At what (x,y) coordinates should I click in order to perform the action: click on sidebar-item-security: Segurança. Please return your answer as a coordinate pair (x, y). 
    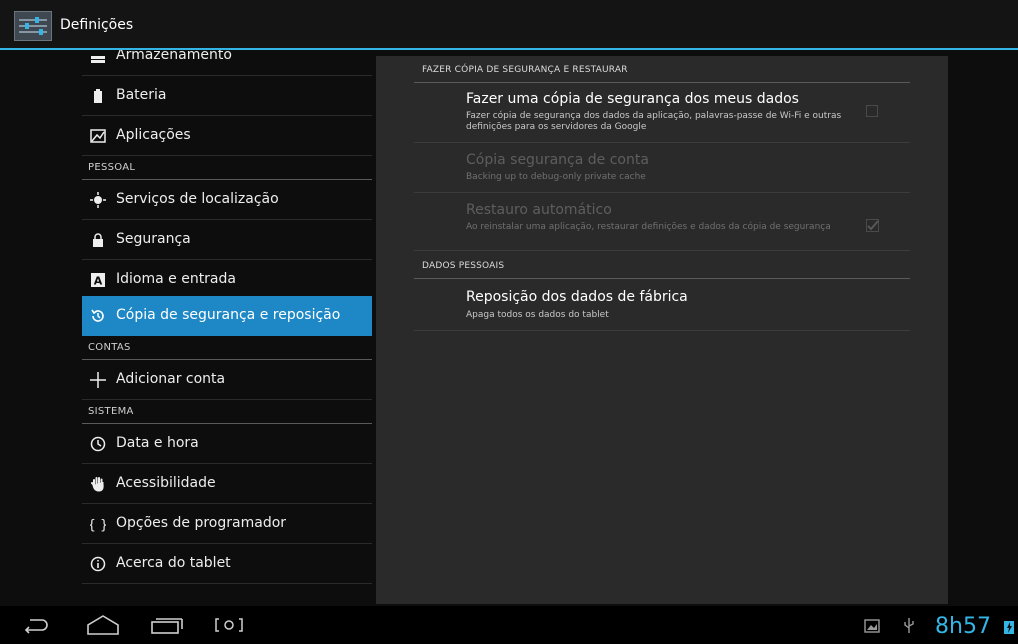
    Looking at the image, I should click on (227, 240).